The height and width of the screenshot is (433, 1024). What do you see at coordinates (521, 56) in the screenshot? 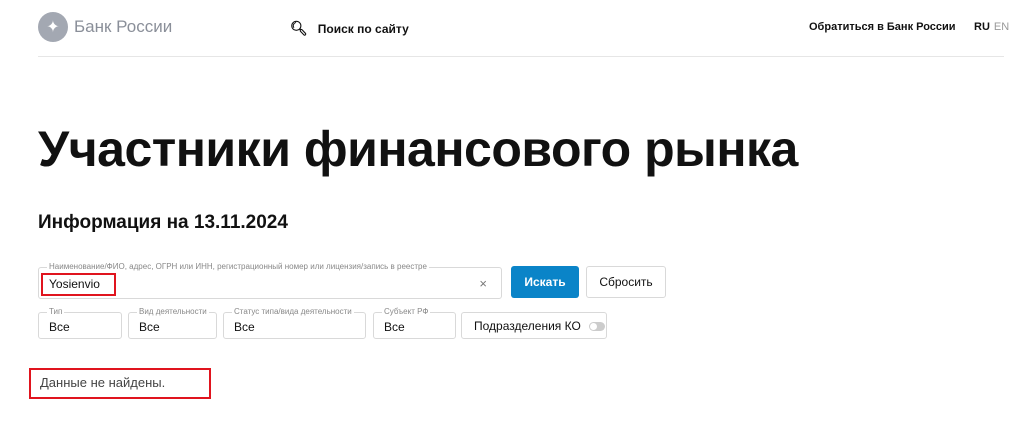
I see `header-divider` at bounding box center [521, 56].